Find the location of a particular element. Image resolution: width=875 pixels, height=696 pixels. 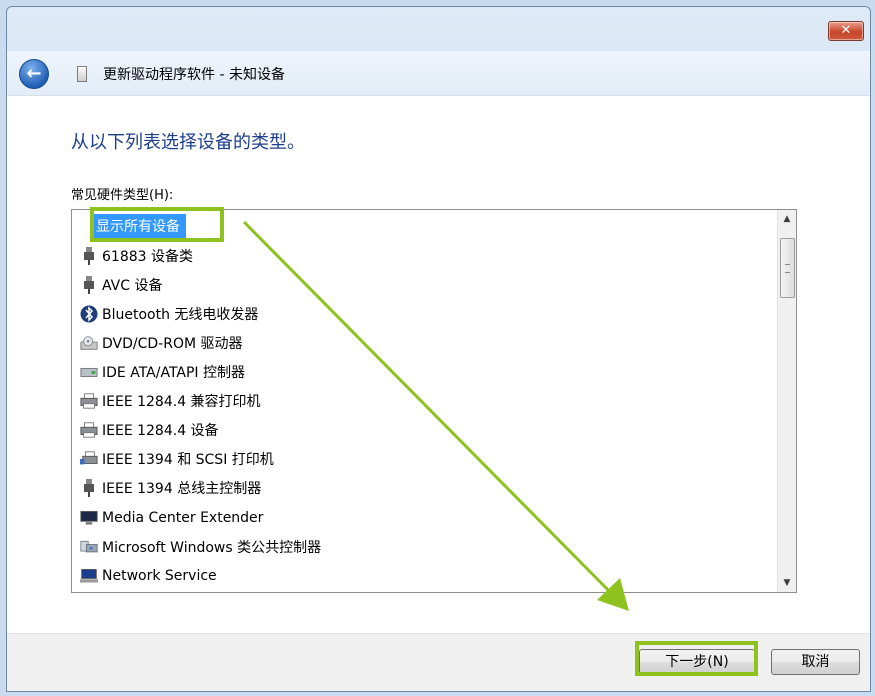

list-item: IDE ATA/ATAPI 控制器 is located at coordinates (162, 372).